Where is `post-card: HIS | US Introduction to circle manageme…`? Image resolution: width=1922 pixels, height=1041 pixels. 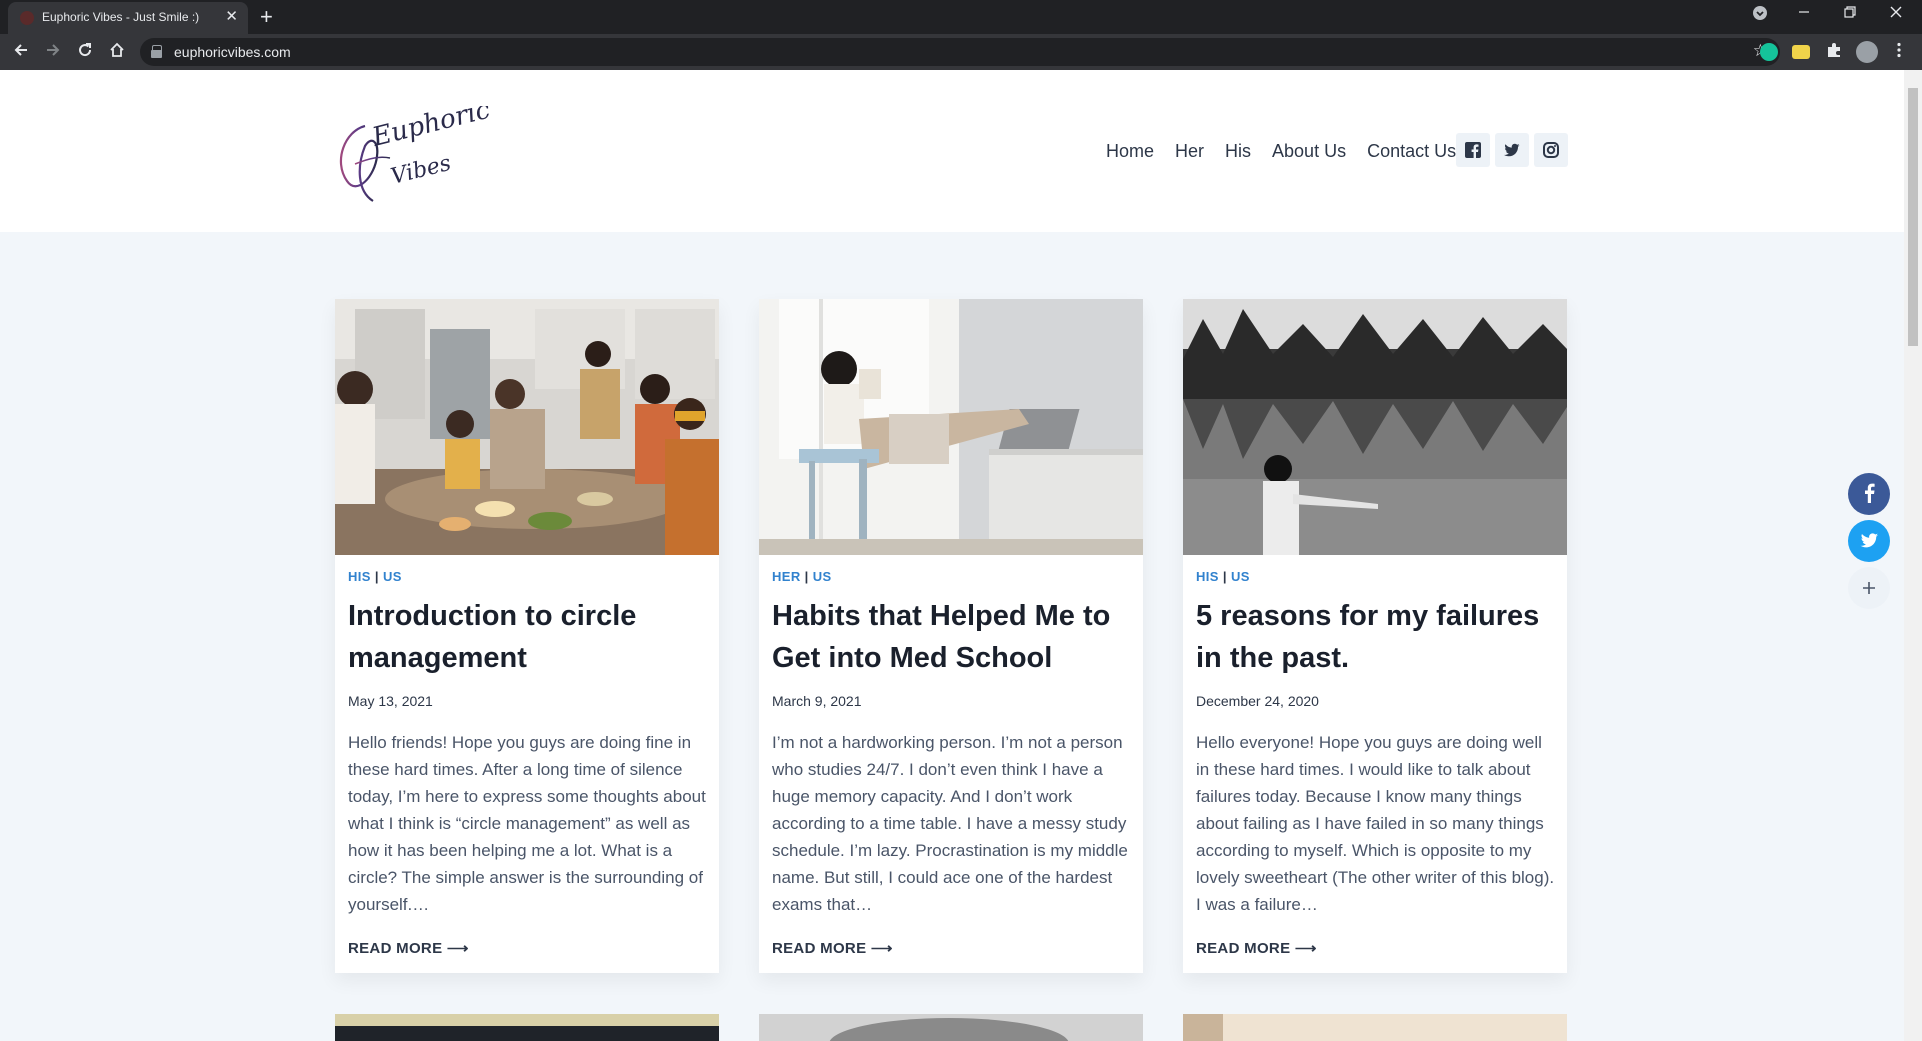
post-card: HIS | US Introduction to circle manageme… is located at coordinates (527, 636).